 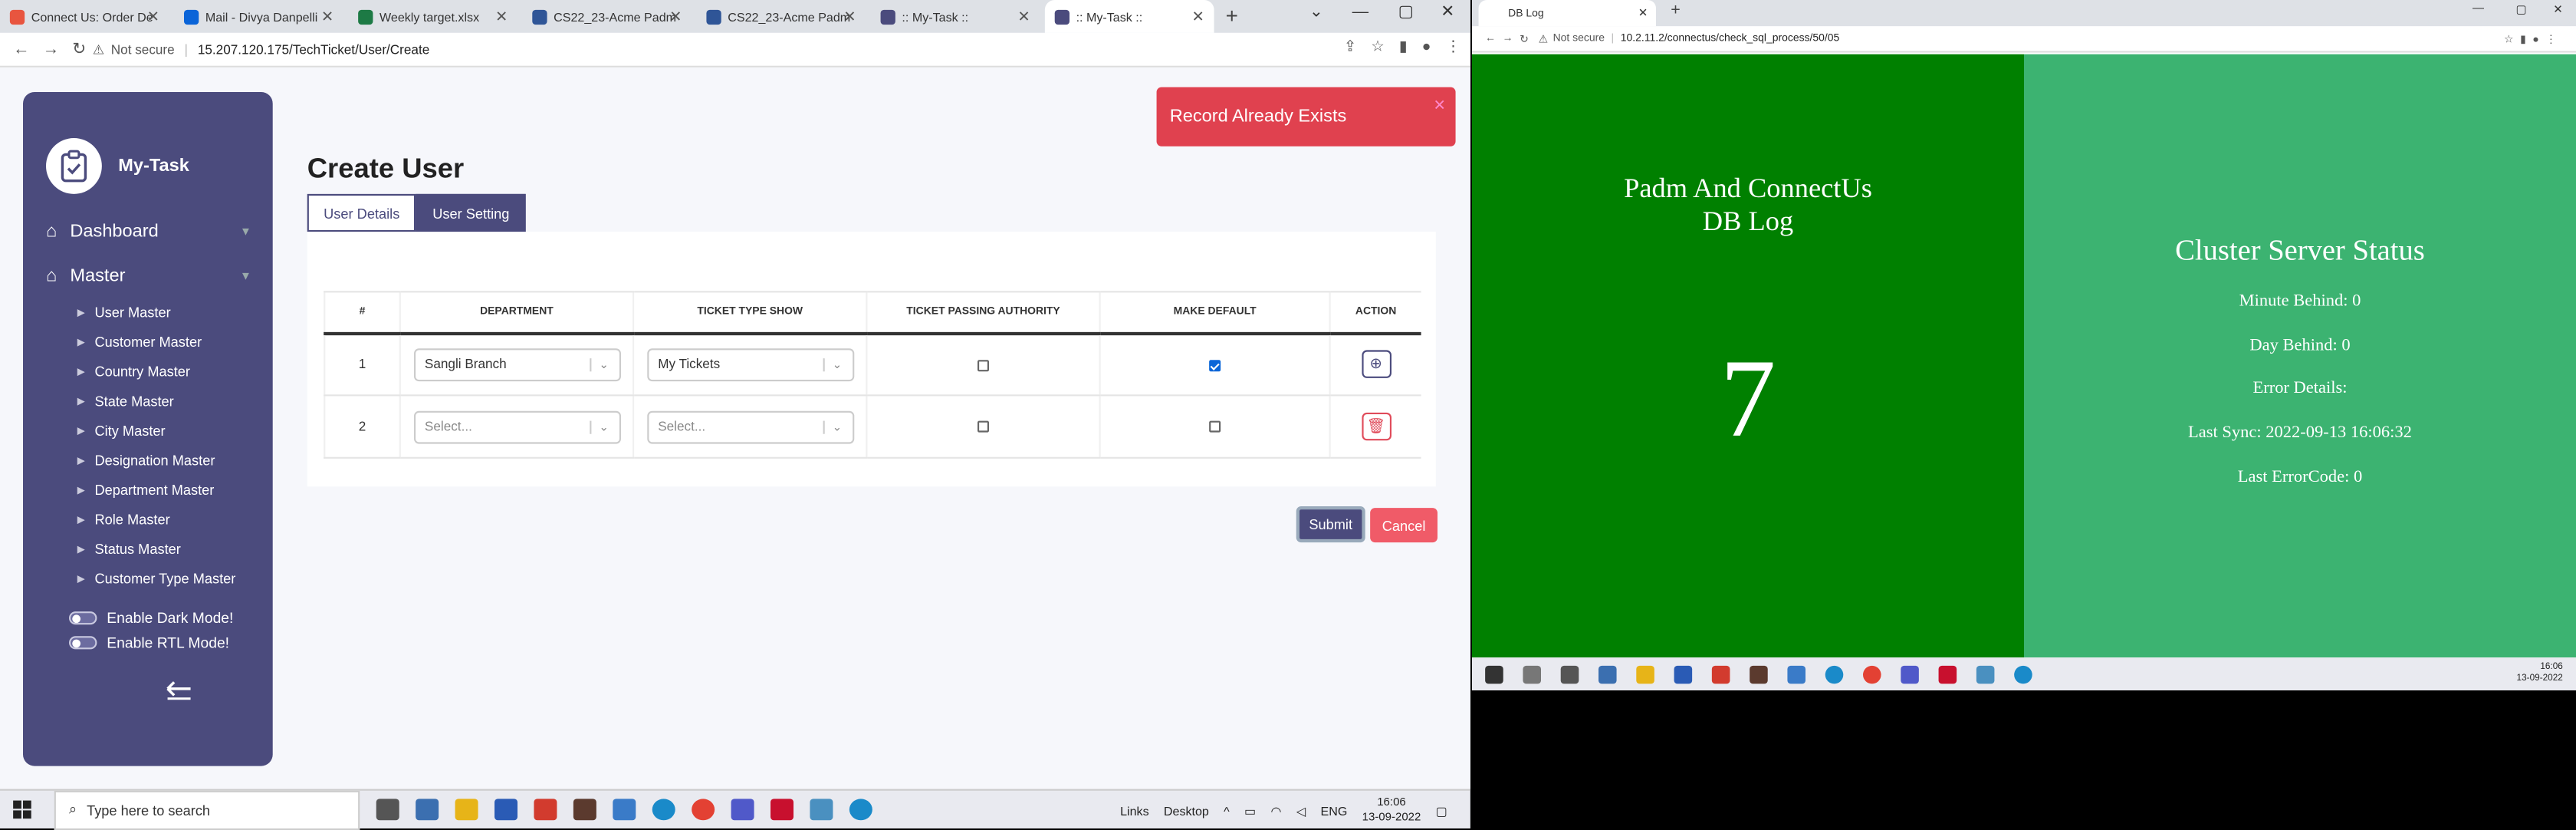 I want to click on collapse-sidebar-icon, so click(x=179, y=692).